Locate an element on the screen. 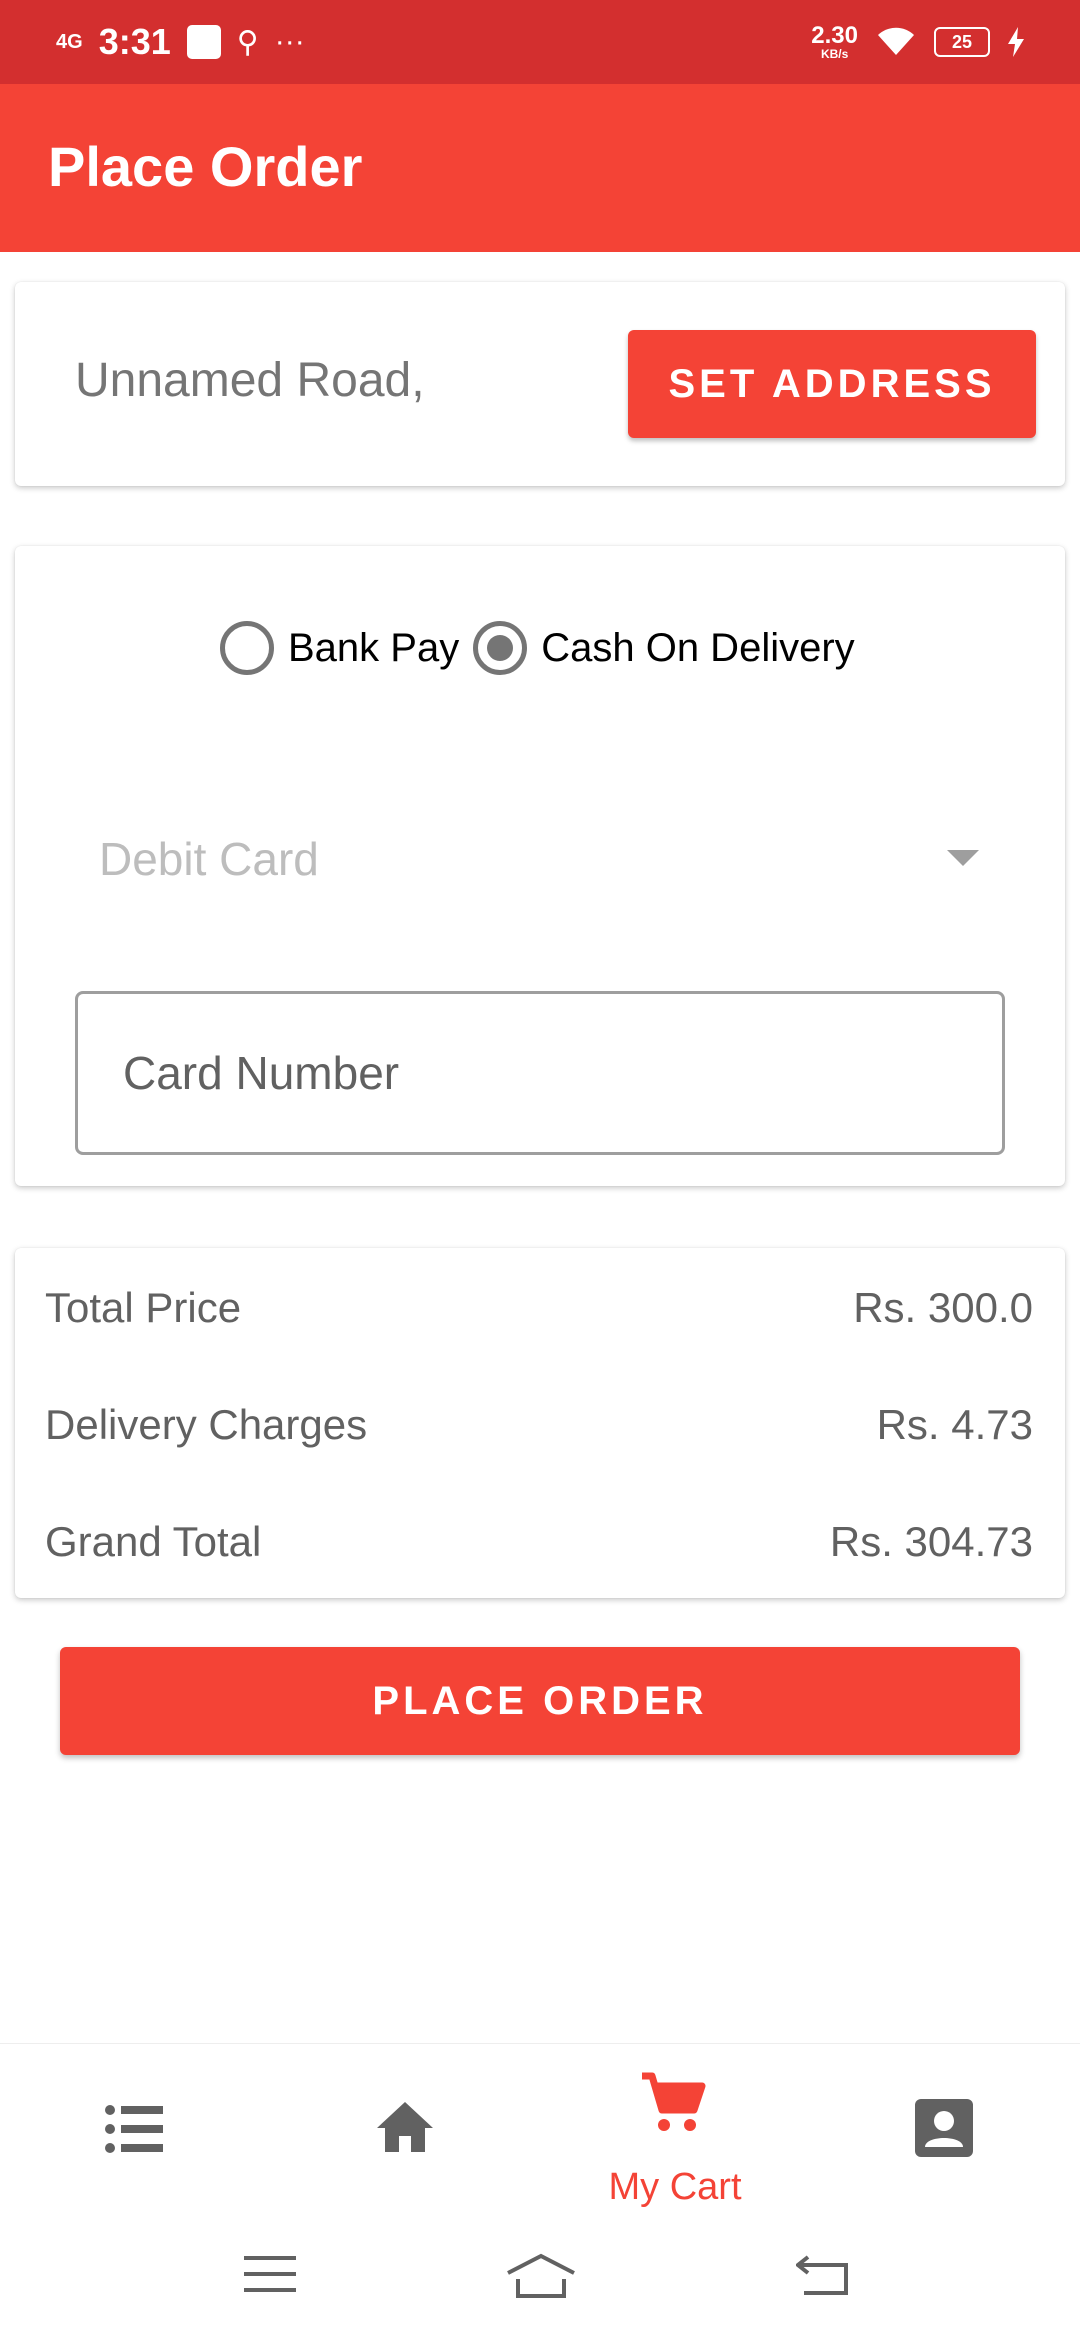 The width and height of the screenshot is (1080, 2340). payment-method-group: Bank Pay Cash On Delivery is located at coordinates (544, 648).